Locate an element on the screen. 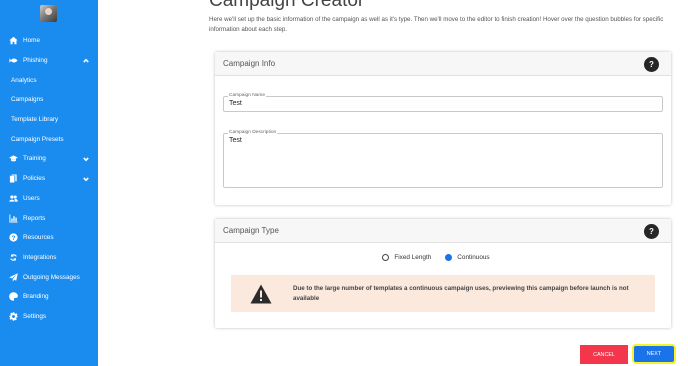 This screenshot has height=366, width=688. cancel-button: CANCEL is located at coordinates (604, 354).